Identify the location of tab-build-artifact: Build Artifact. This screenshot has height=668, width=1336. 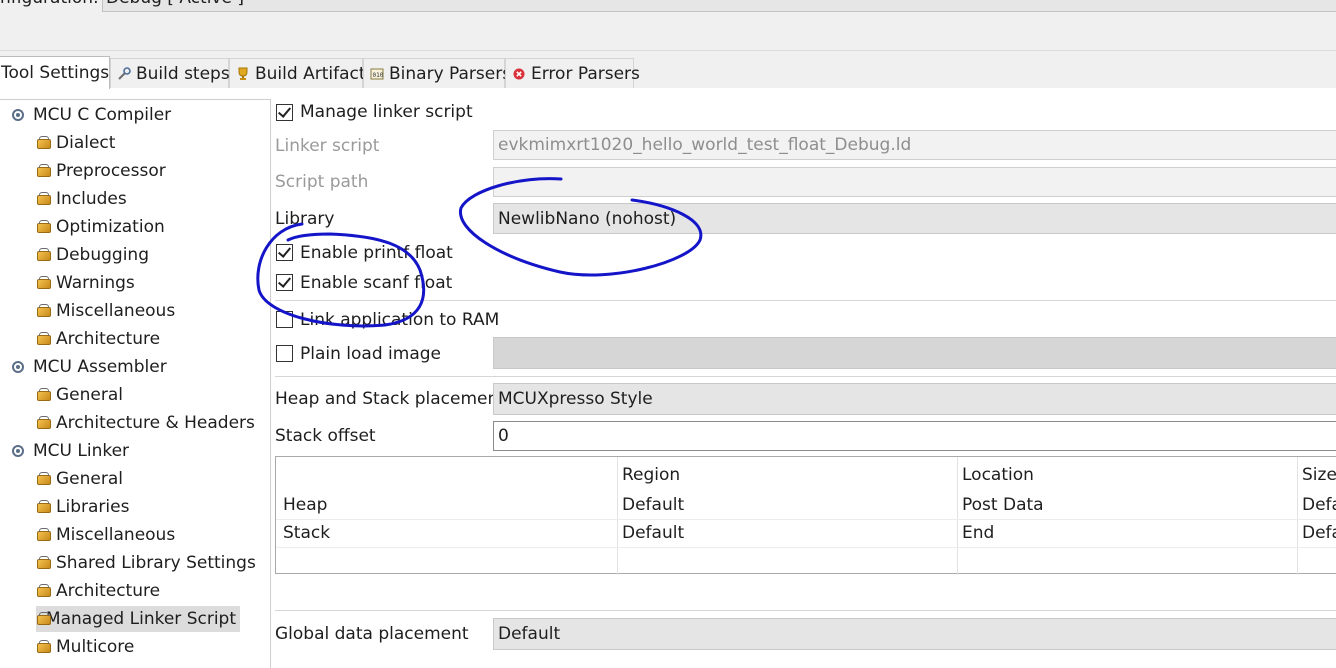
(297, 73).